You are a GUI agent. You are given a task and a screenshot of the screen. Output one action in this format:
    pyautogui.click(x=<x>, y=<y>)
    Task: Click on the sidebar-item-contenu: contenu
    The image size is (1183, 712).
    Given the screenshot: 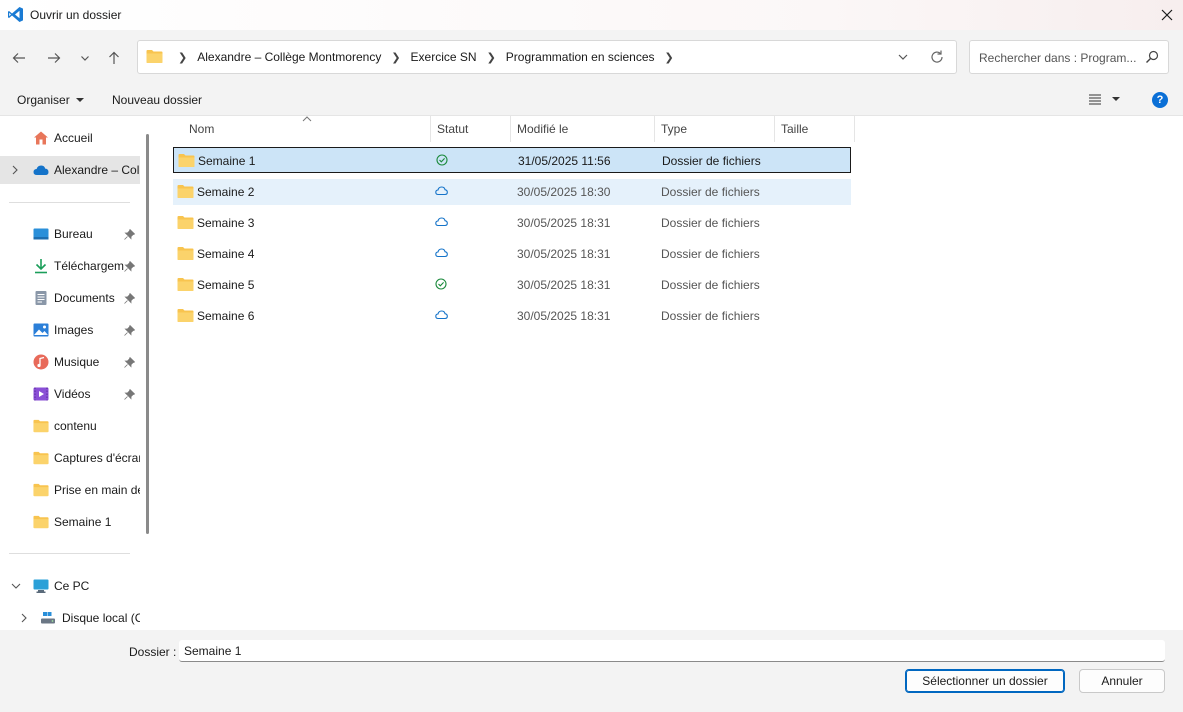 What is the action you would take?
    pyautogui.click(x=70, y=426)
    